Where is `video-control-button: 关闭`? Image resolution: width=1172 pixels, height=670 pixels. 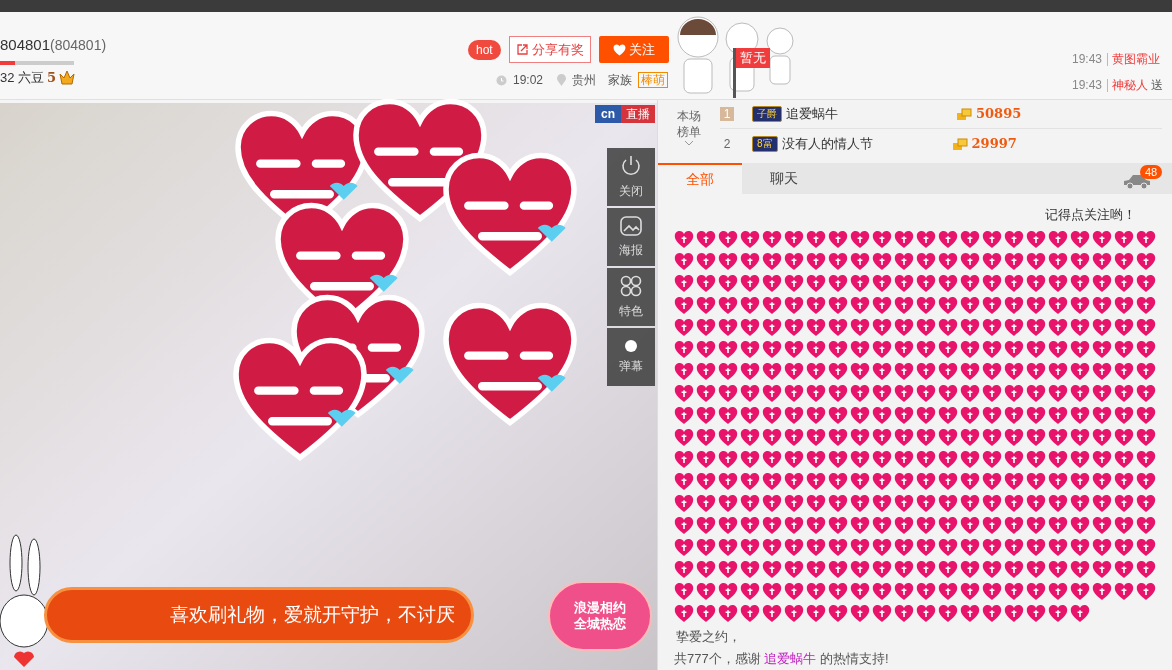
video-control-button: 关闭 is located at coordinates (631, 177).